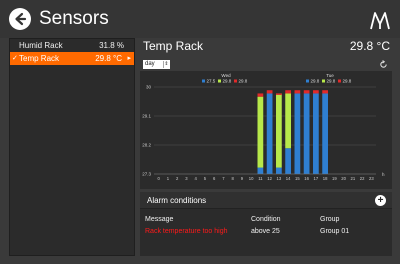  I want to click on y-tick-label: 28.2, so click(146, 145).